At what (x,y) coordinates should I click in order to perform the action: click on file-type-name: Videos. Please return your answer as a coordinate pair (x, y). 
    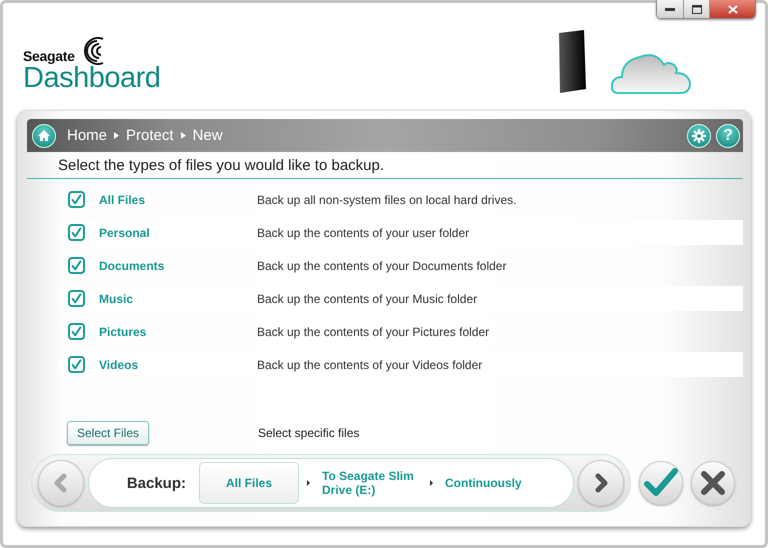
    Looking at the image, I should click on (119, 365).